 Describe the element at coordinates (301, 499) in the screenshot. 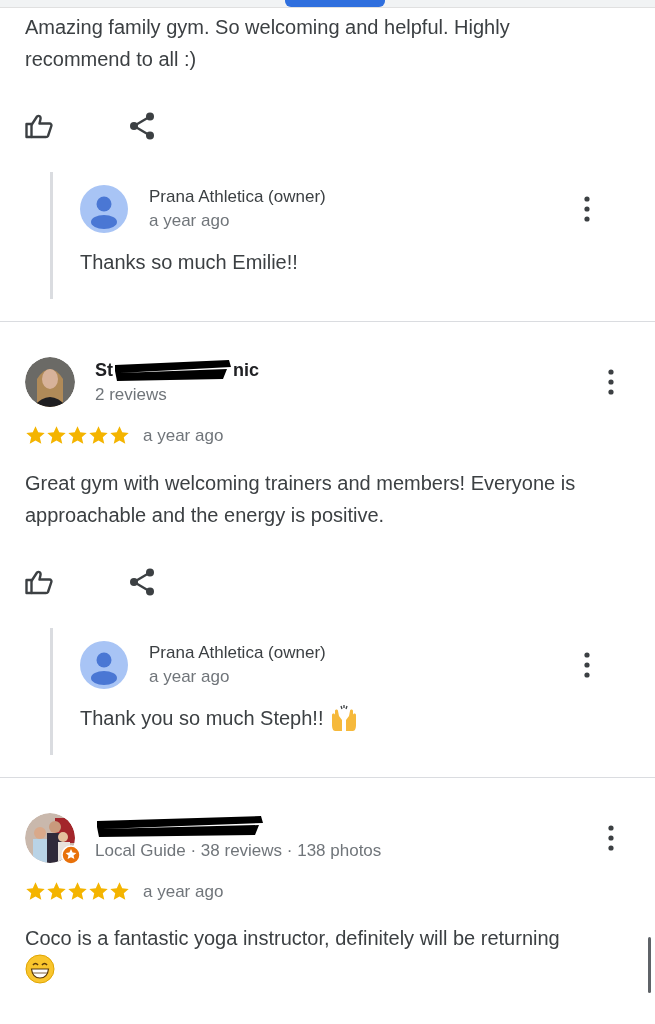

I see `review-text: Great gym with welcoming trainers and members! Everyone is approachable and the energy is positive.` at that location.